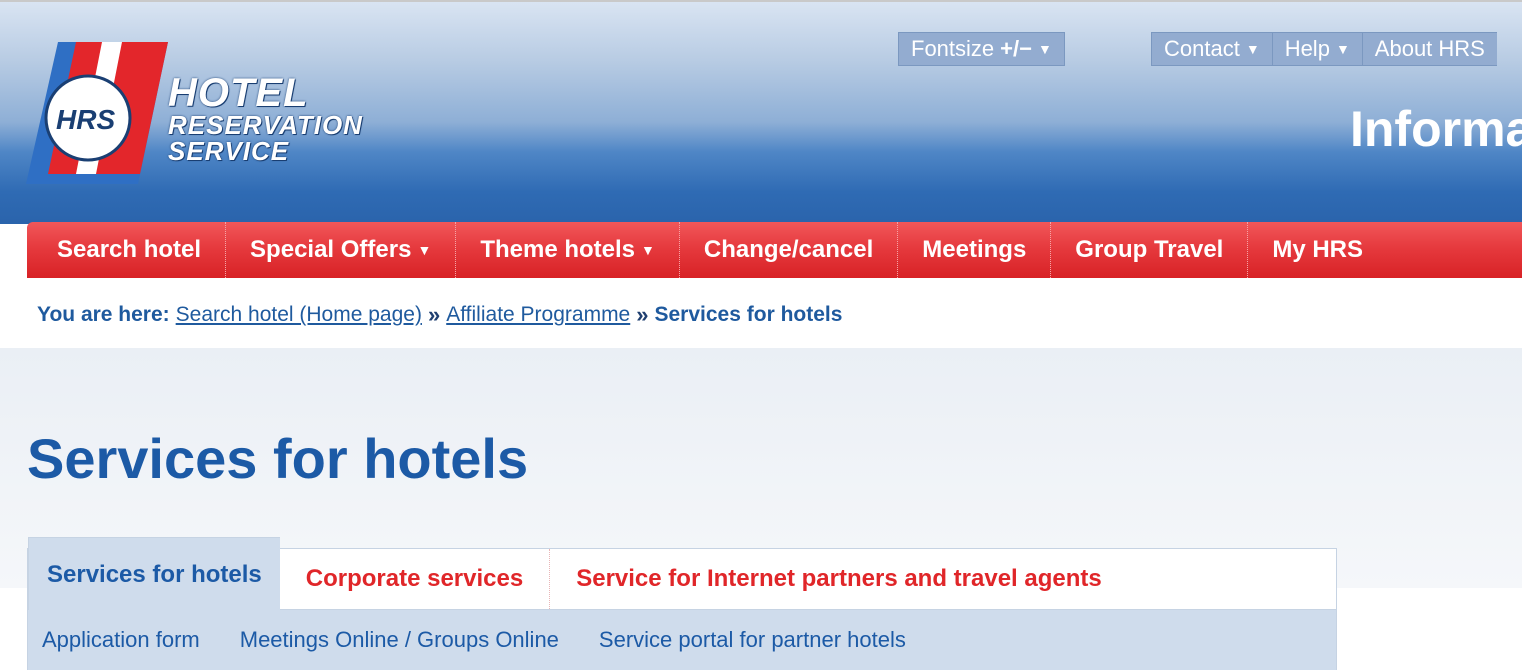 This screenshot has height=670, width=1522. I want to click on nav-label: My HRS, so click(1318, 249).